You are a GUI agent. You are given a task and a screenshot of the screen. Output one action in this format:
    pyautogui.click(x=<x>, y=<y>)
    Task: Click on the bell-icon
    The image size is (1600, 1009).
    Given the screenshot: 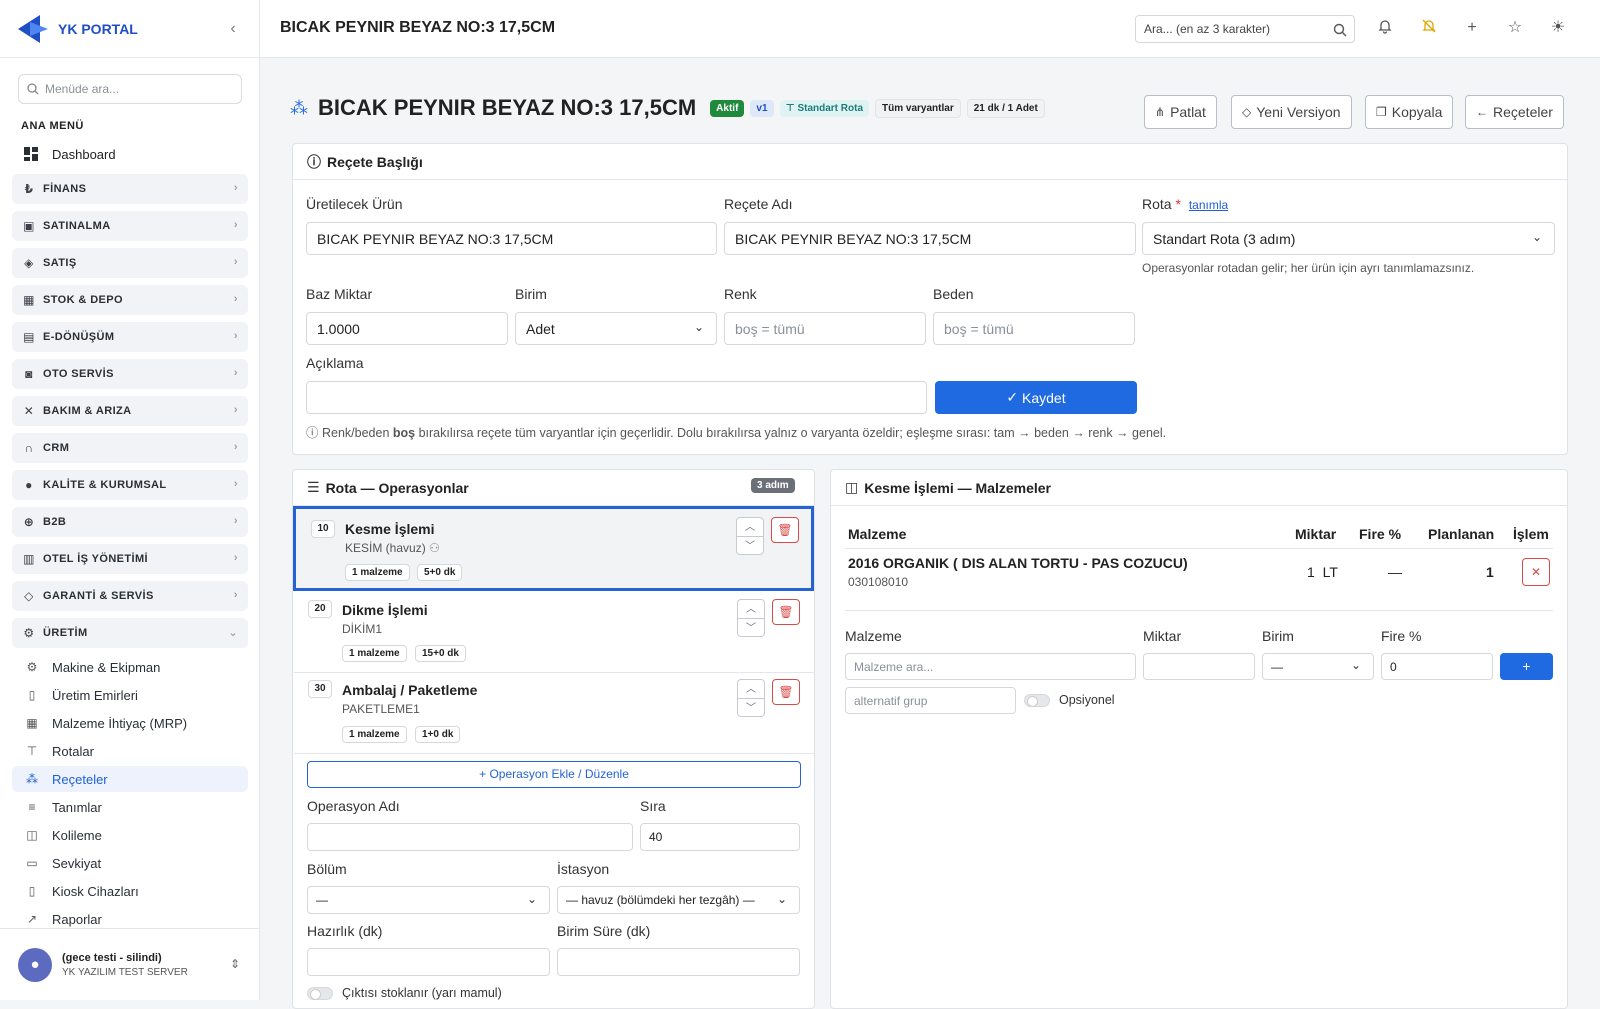 What is the action you would take?
    pyautogui.click(x=1385, y=28)
    